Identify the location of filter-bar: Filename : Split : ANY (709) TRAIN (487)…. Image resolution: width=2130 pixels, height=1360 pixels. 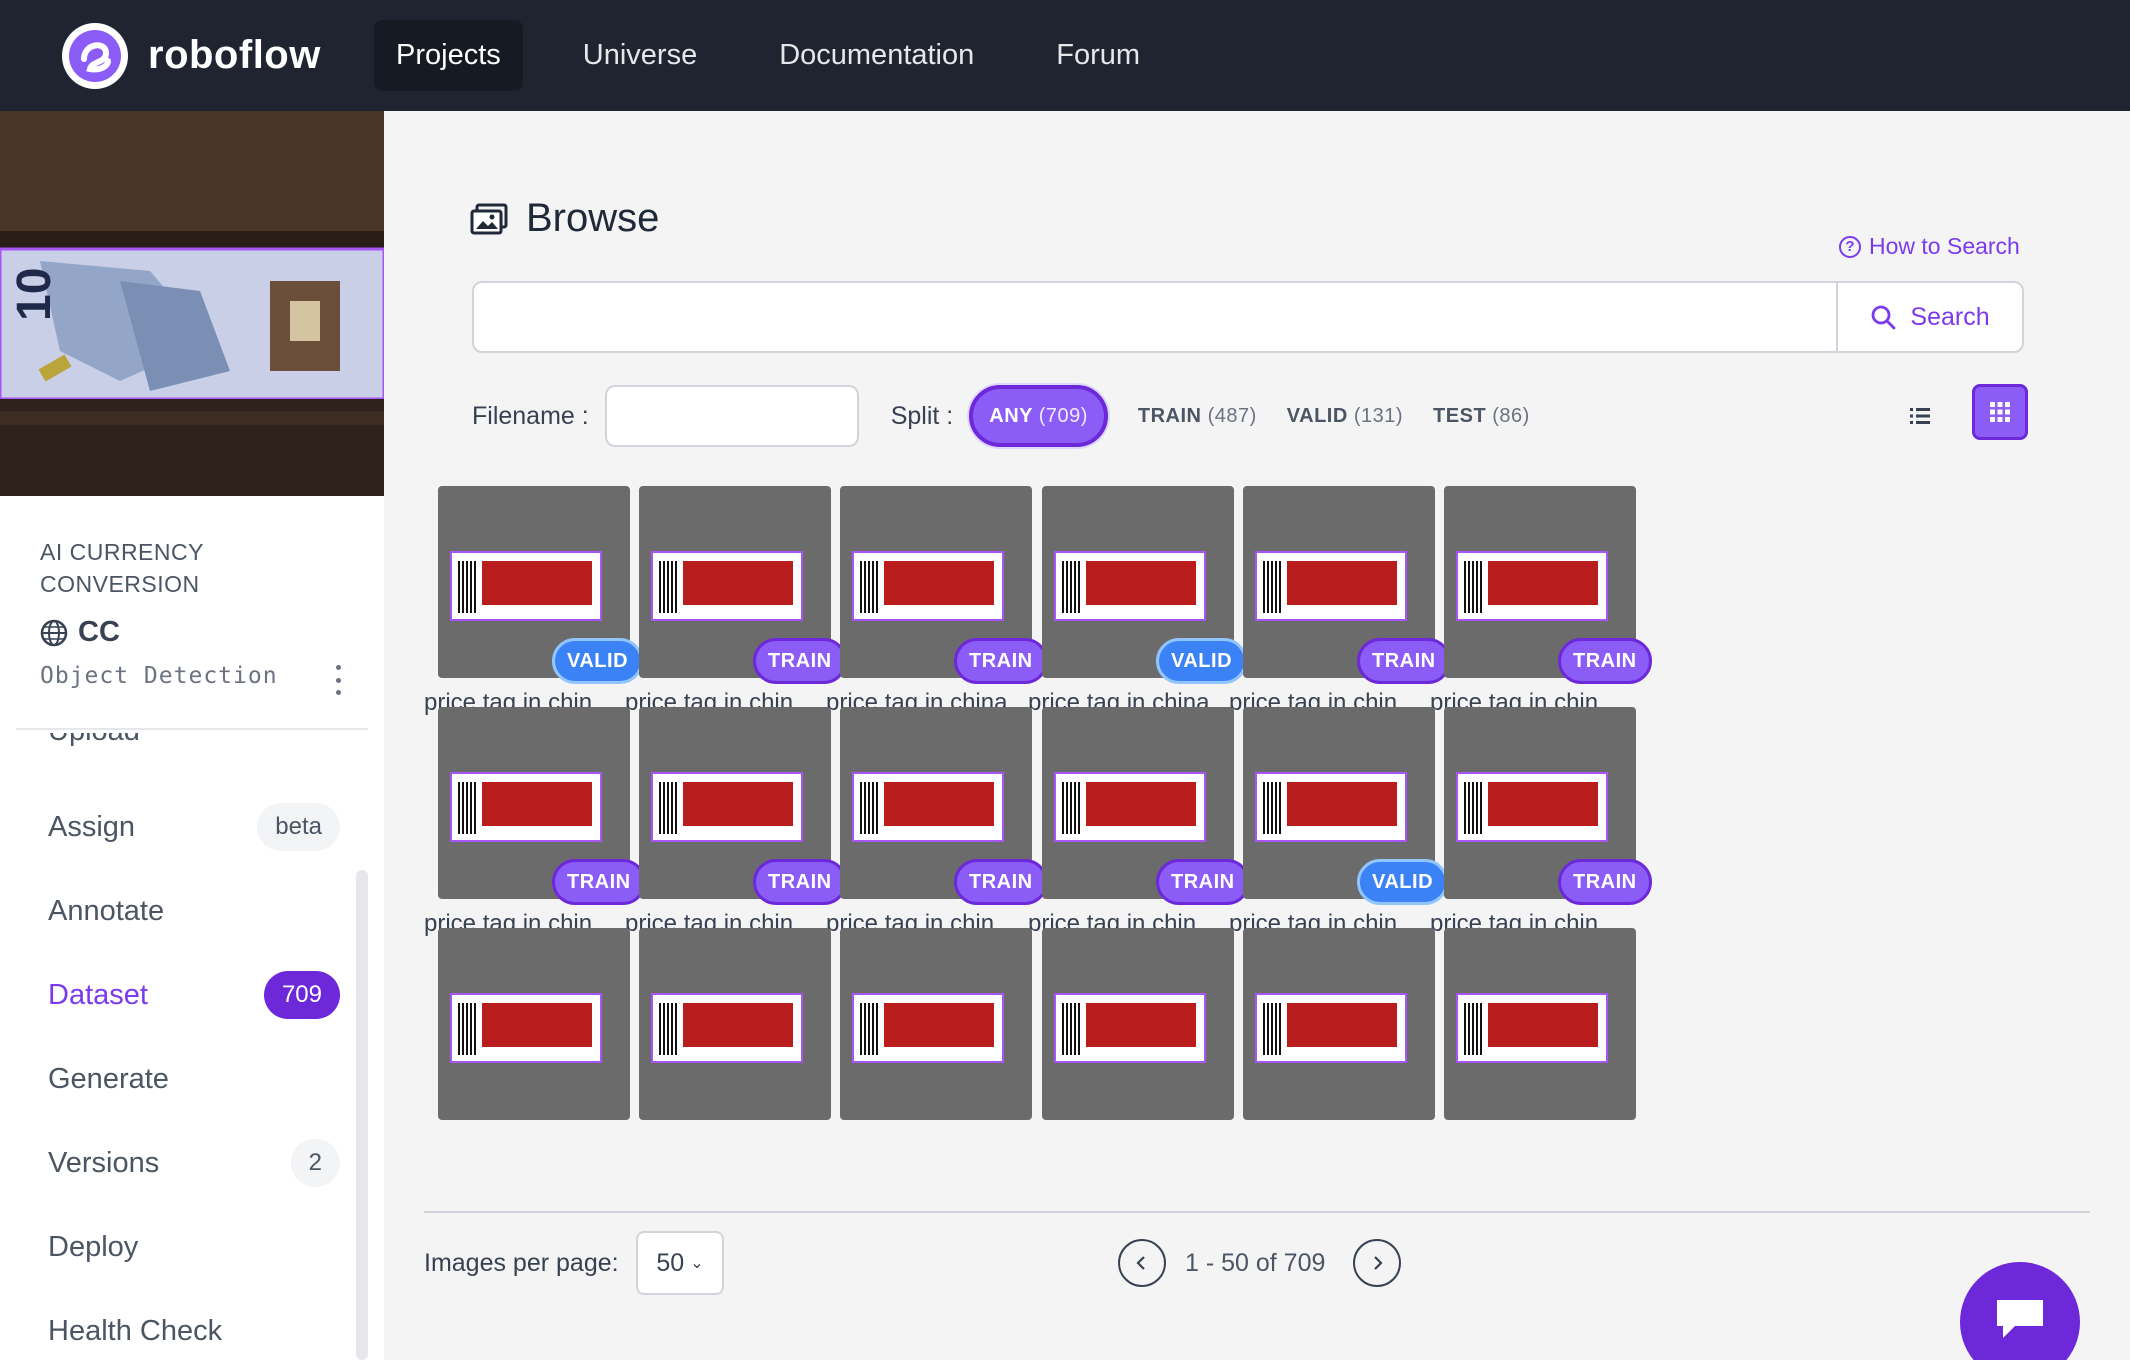
(1250, 416).